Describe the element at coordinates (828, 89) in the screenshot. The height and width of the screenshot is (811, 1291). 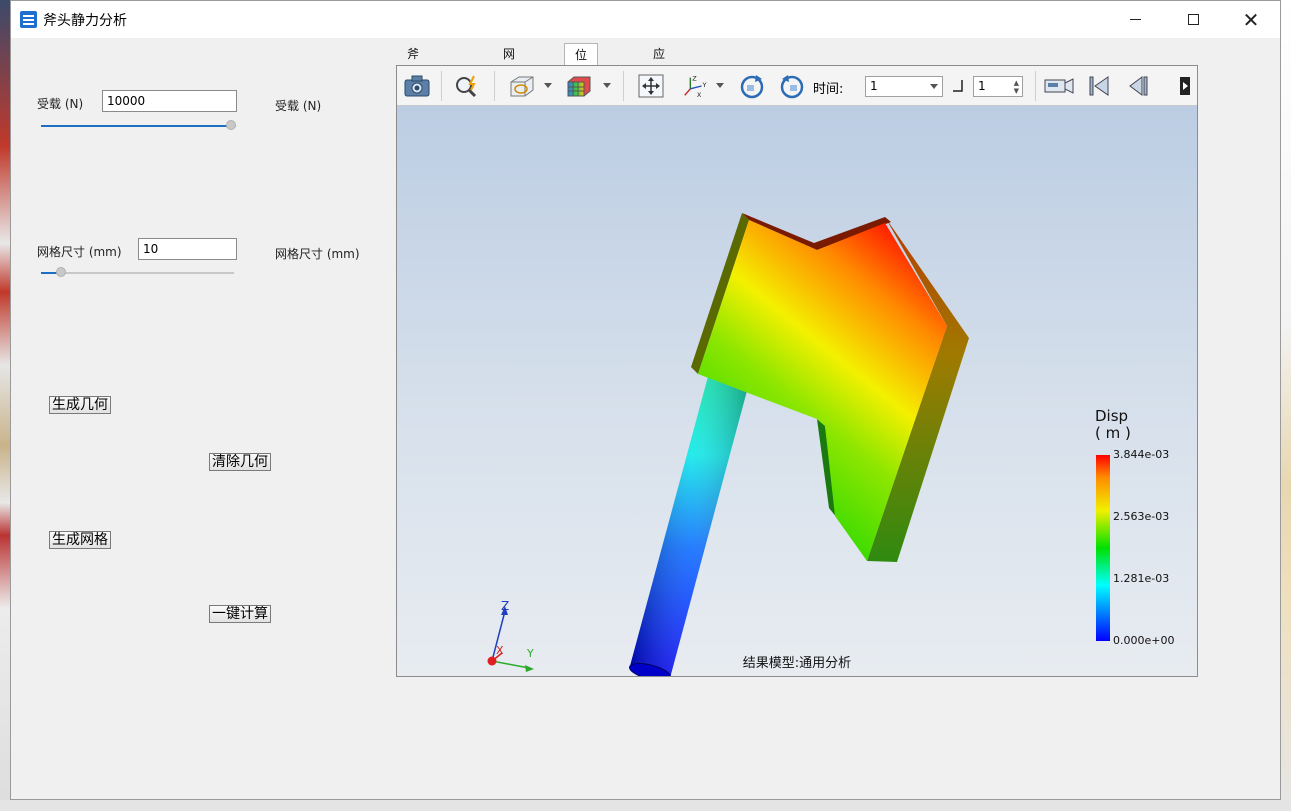
I see `time-label: 时间:` at that location.